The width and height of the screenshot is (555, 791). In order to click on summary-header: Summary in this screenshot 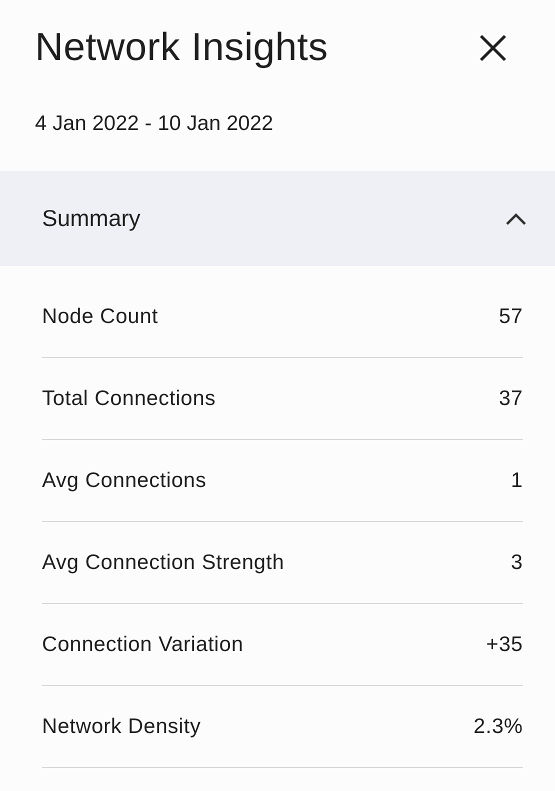, I will do `click(277, 218)`.